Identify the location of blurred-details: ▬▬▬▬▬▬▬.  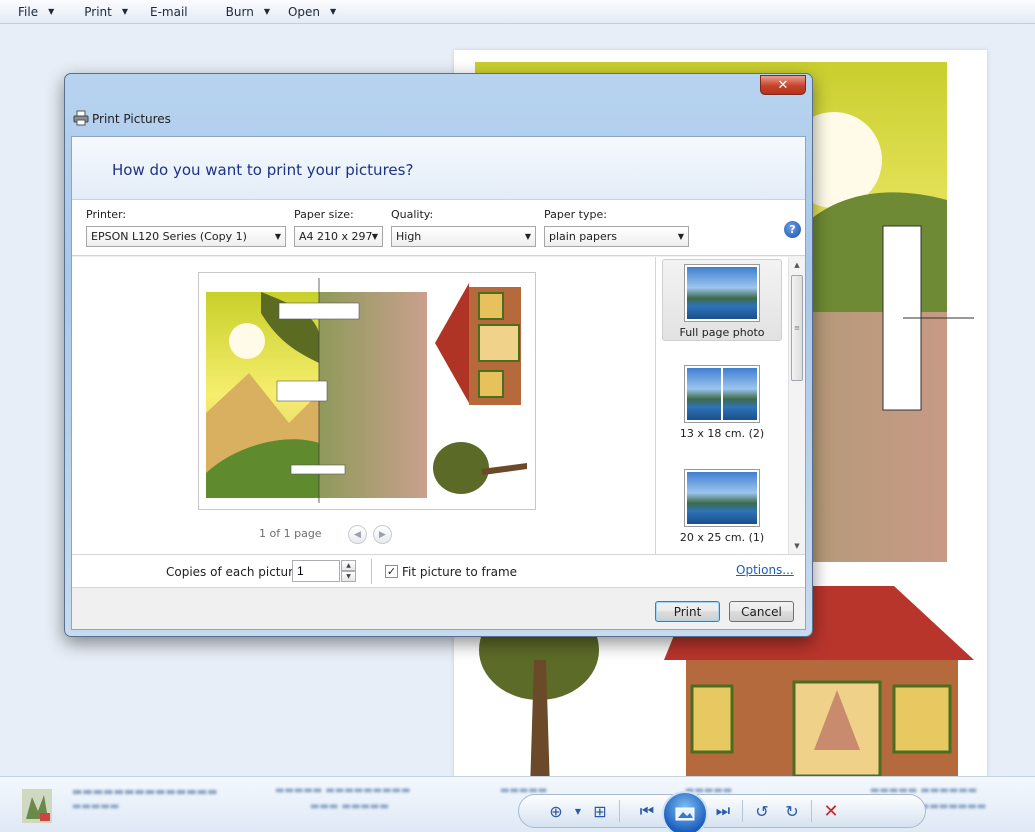
(953, 806).